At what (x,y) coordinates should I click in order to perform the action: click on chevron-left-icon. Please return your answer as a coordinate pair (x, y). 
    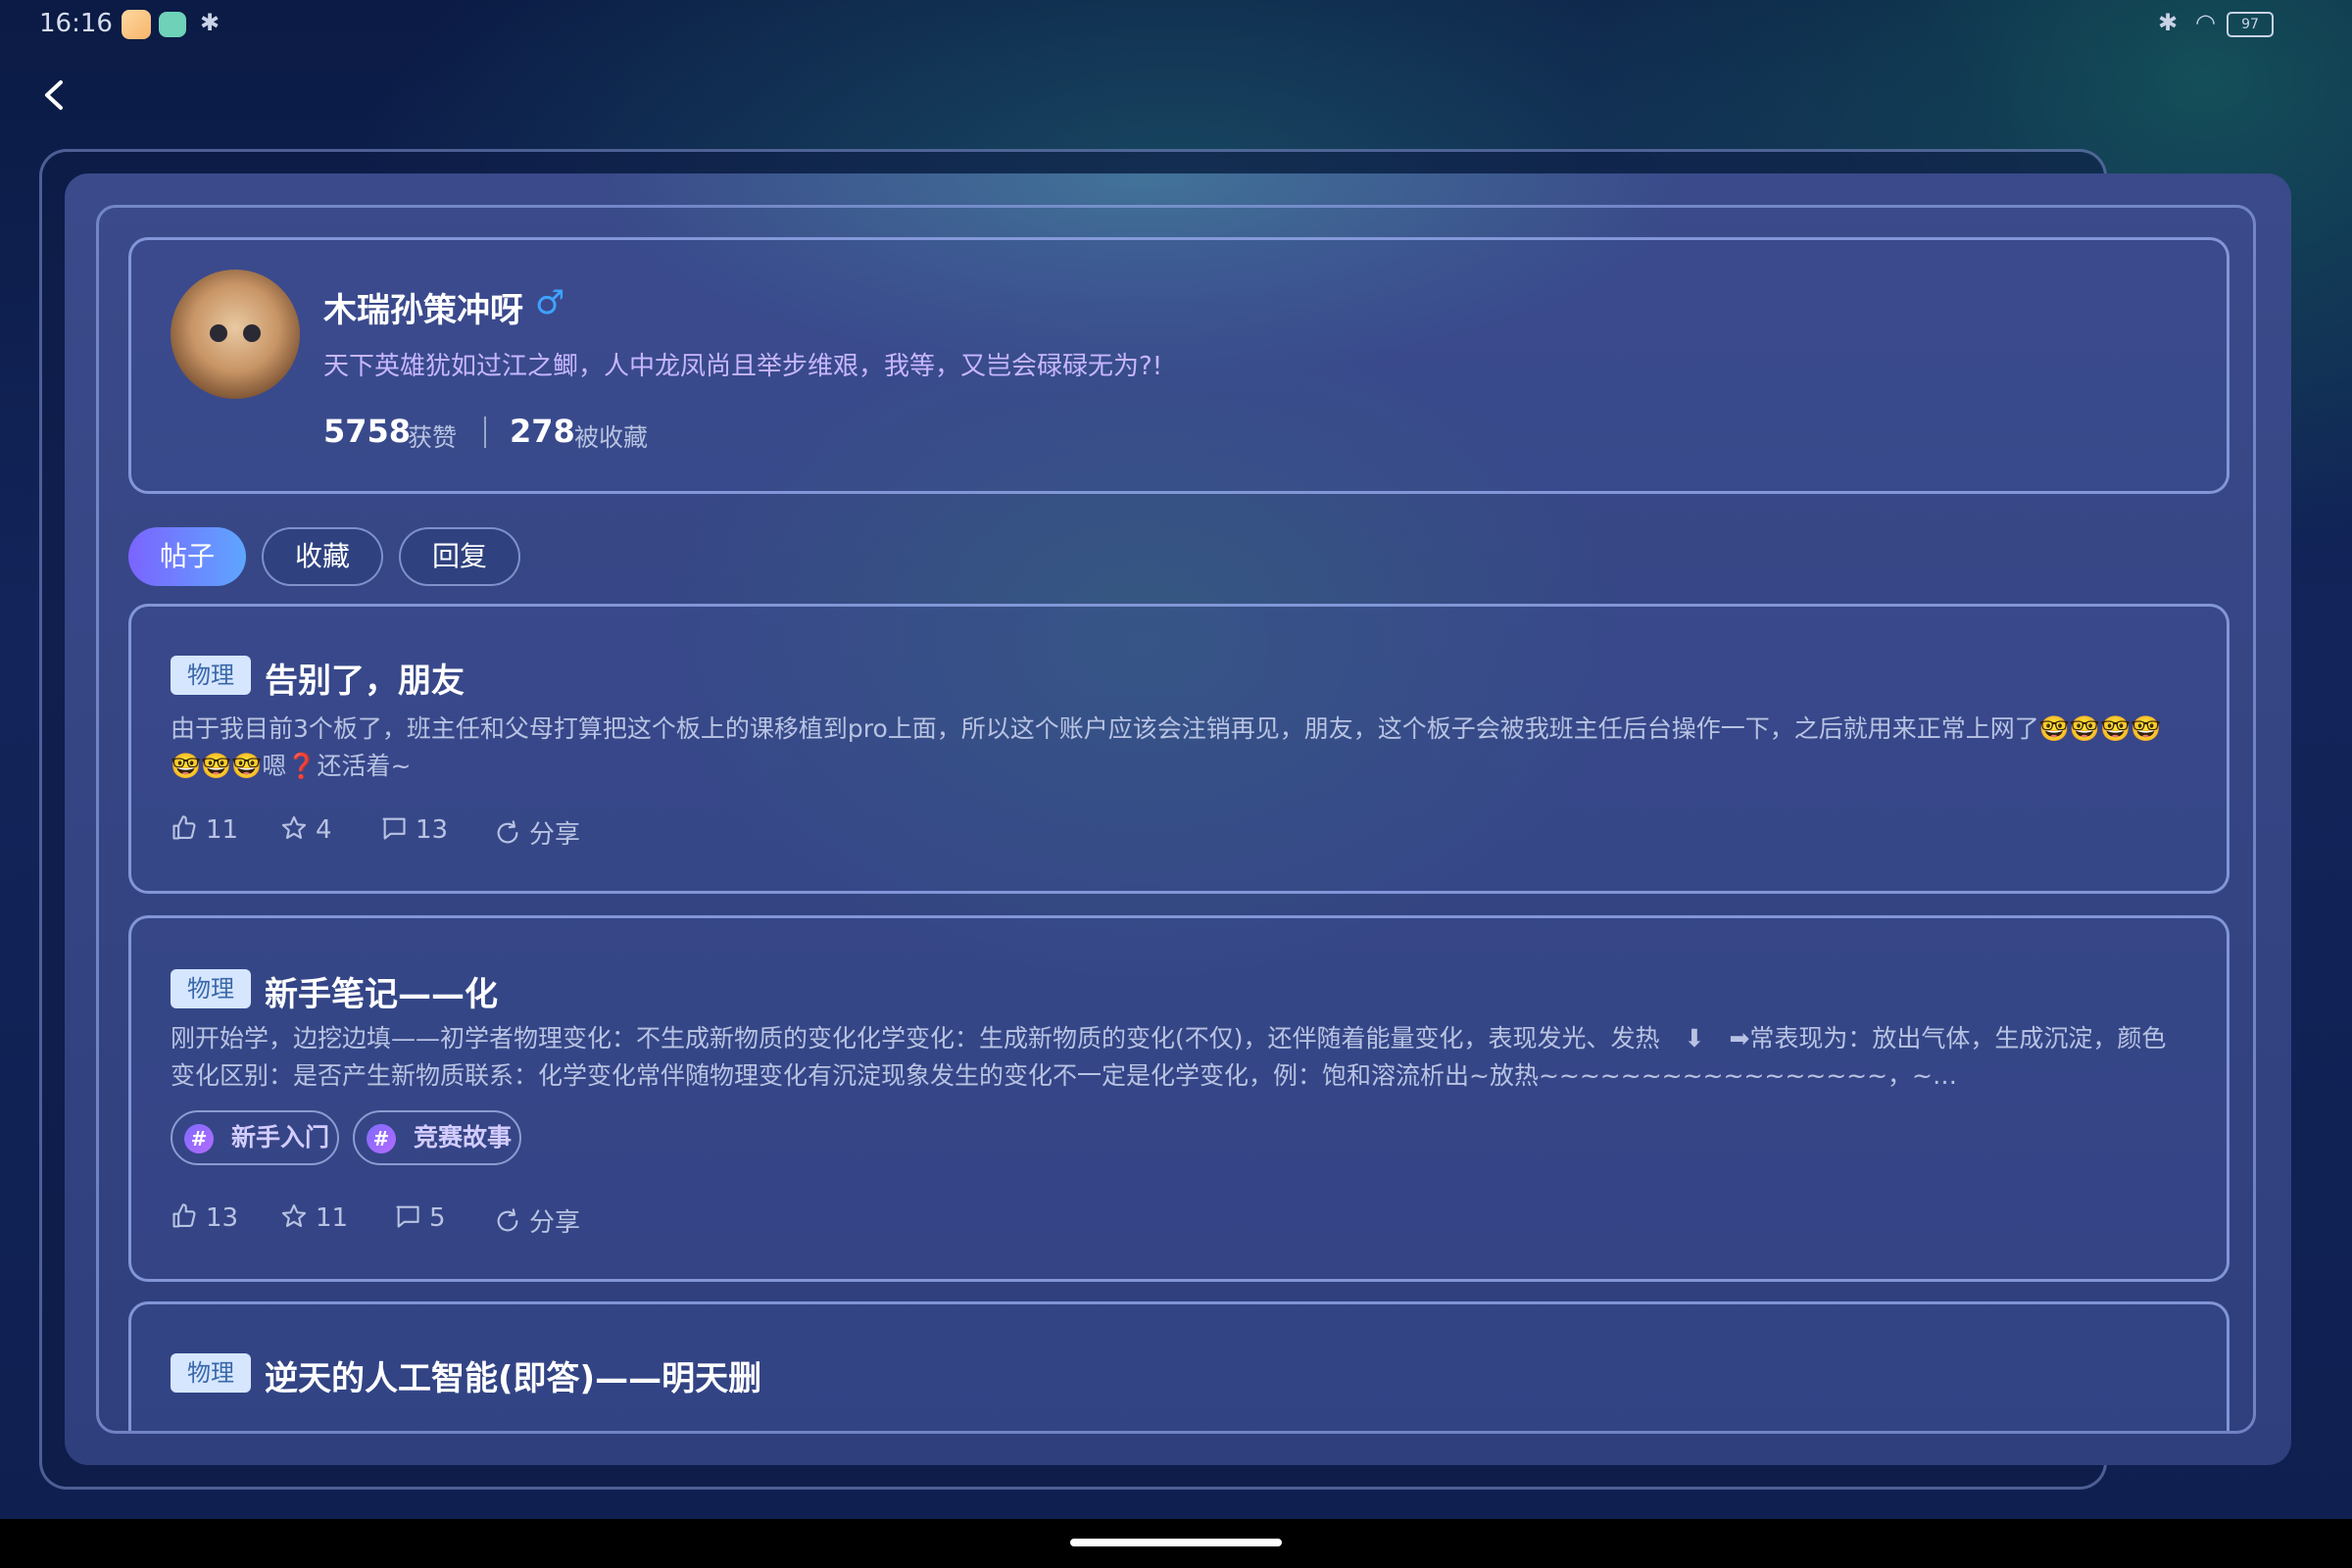
    Looking at the image, I should click on (54, 95).